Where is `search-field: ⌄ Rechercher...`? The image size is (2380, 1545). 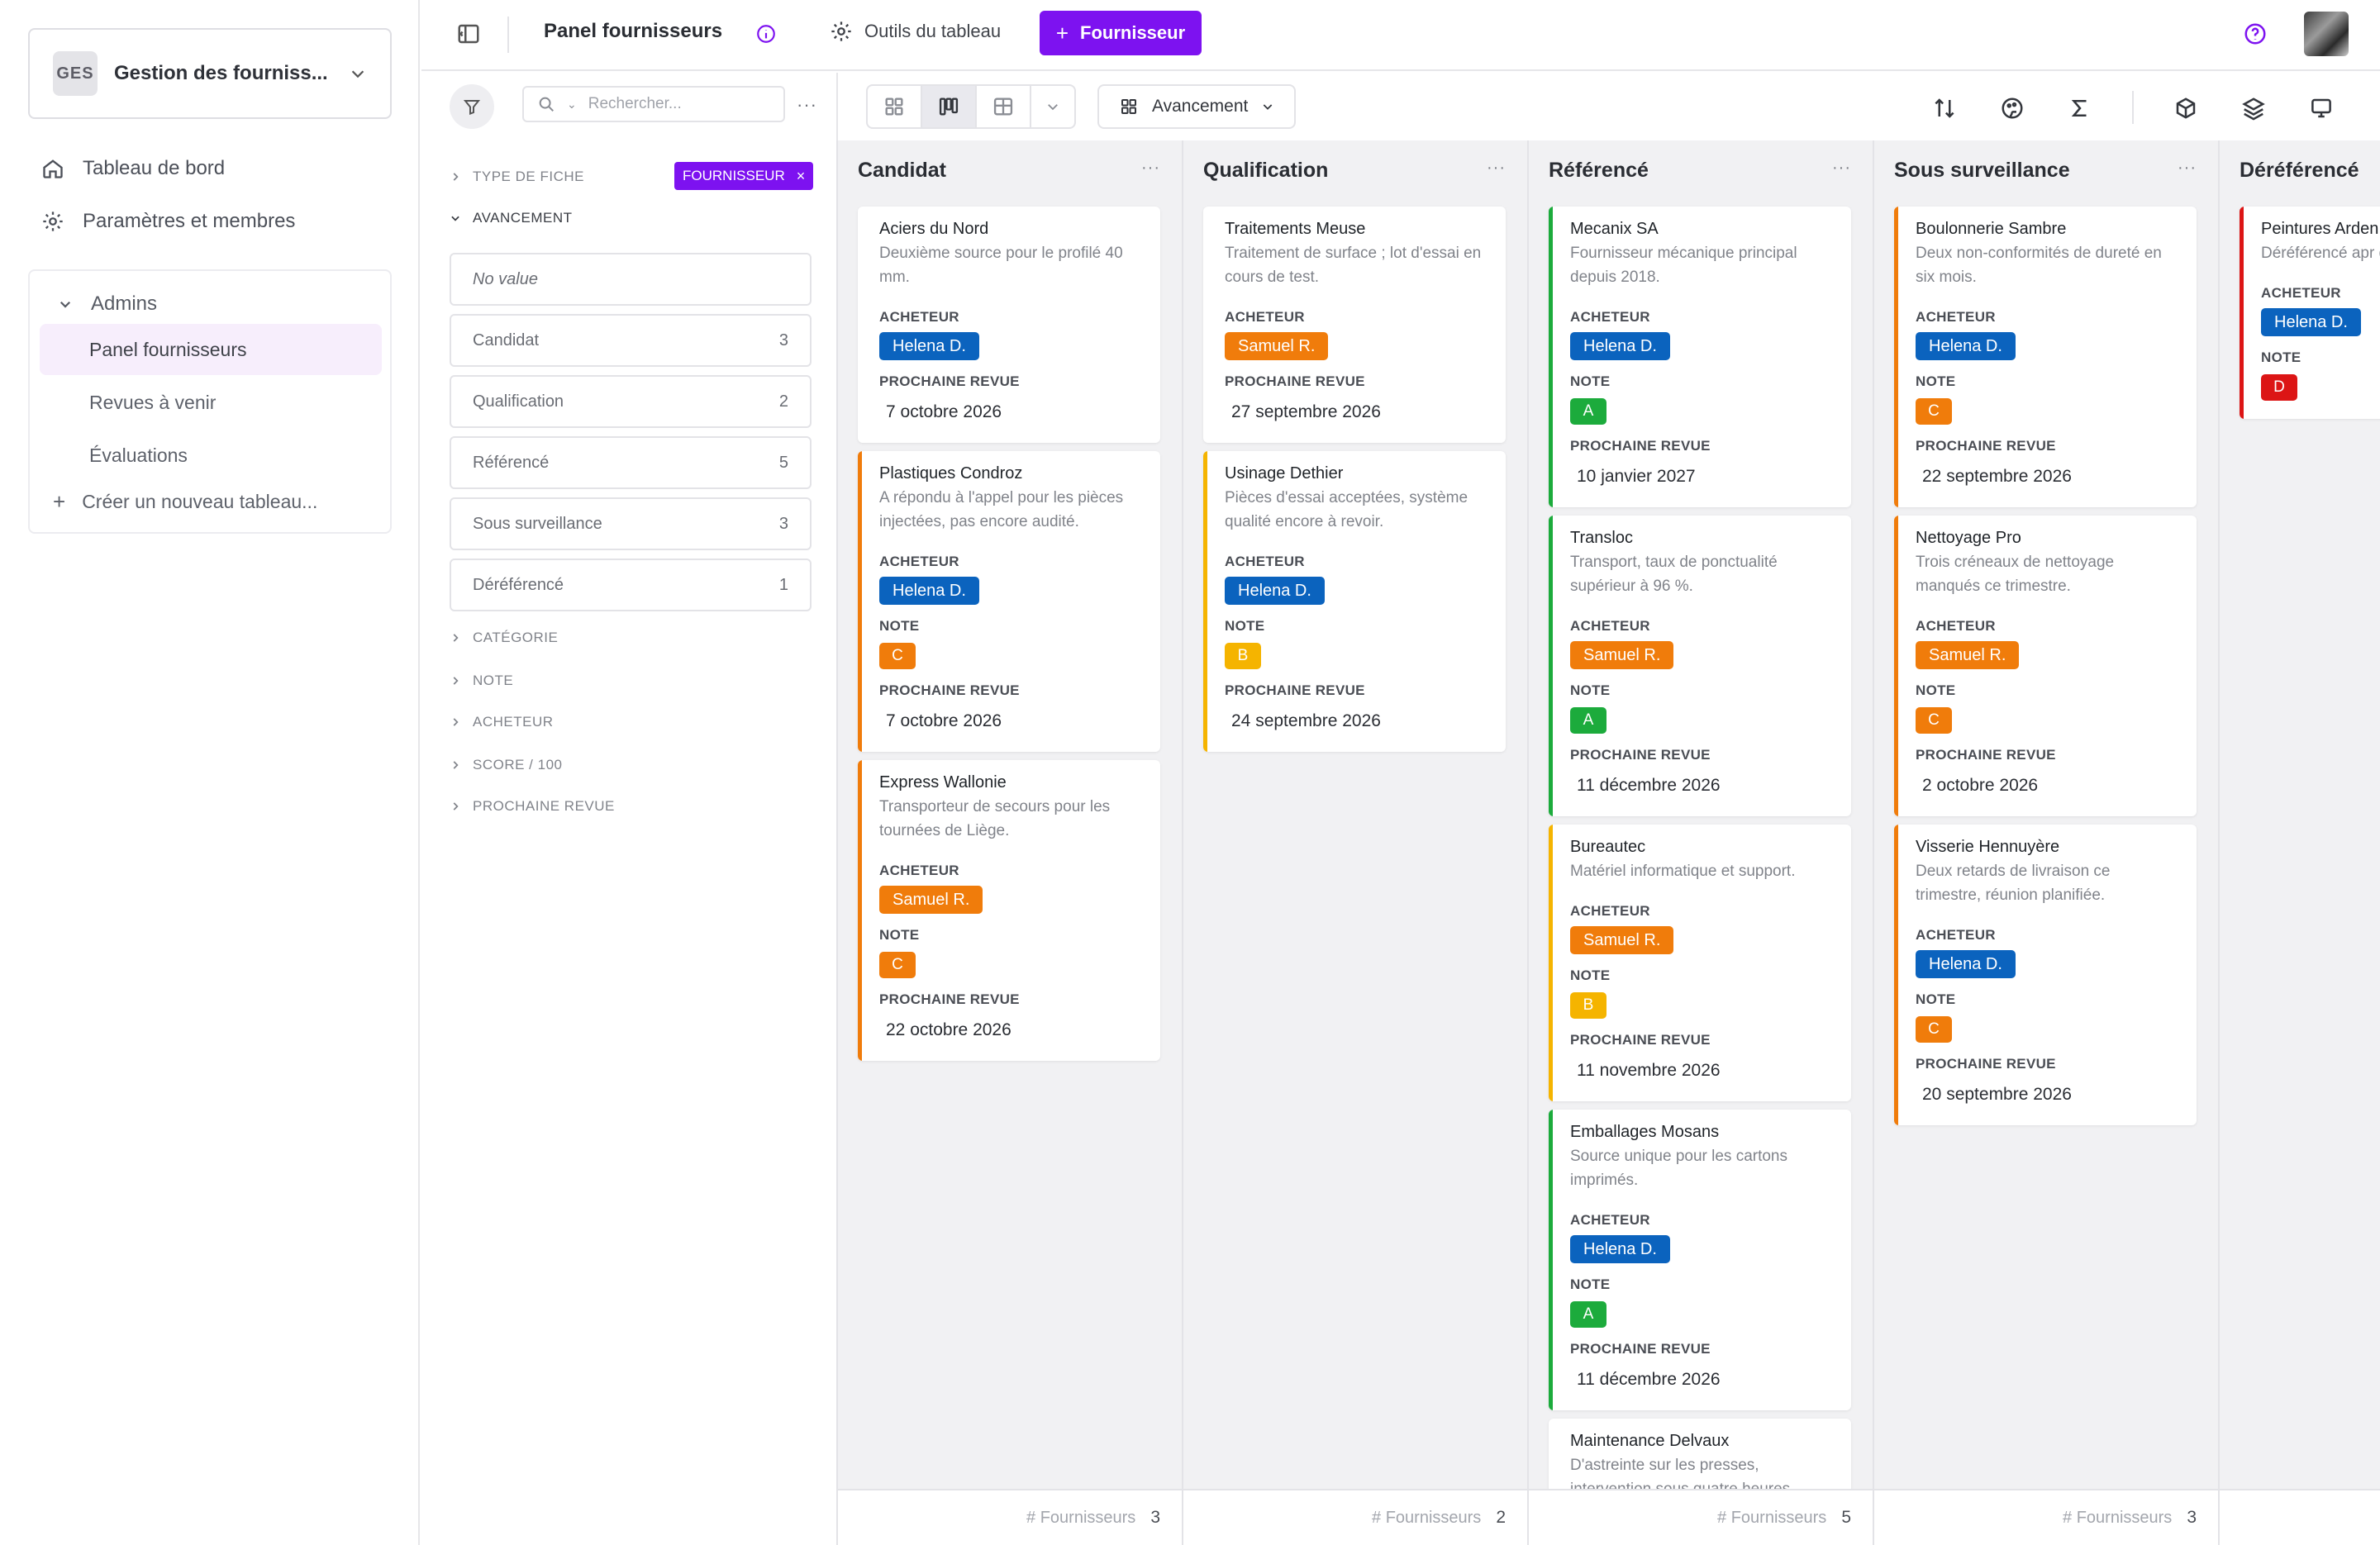
search-field: ⌄ Rechercher... is located at coordinates (653, 104).